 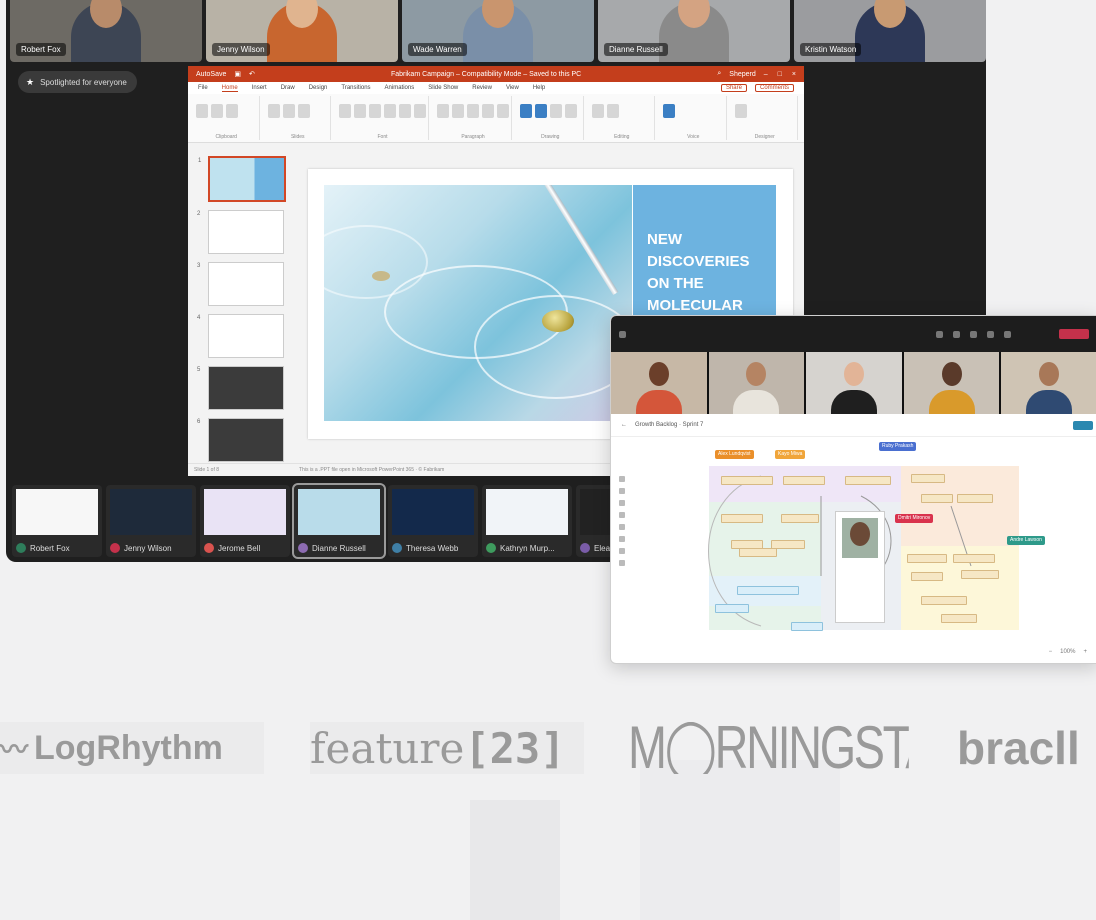 What do you see at coordinates (1085, 652) in the screenshot?
I see `zoom-in-icon: +` at bounding box center [1085, 652].